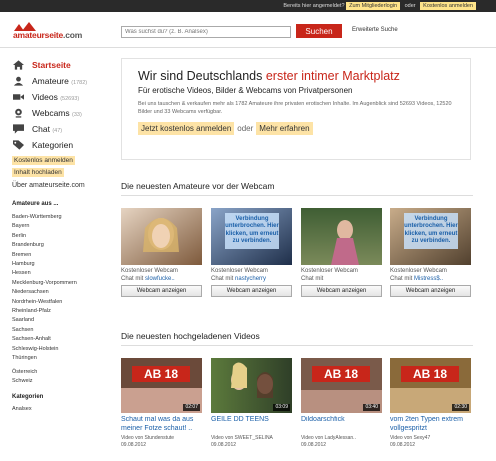  What do you see at coordinates (61, 264) in the screenshot?
I see `region-link: Hamburg` at bounding box center [61, 264].